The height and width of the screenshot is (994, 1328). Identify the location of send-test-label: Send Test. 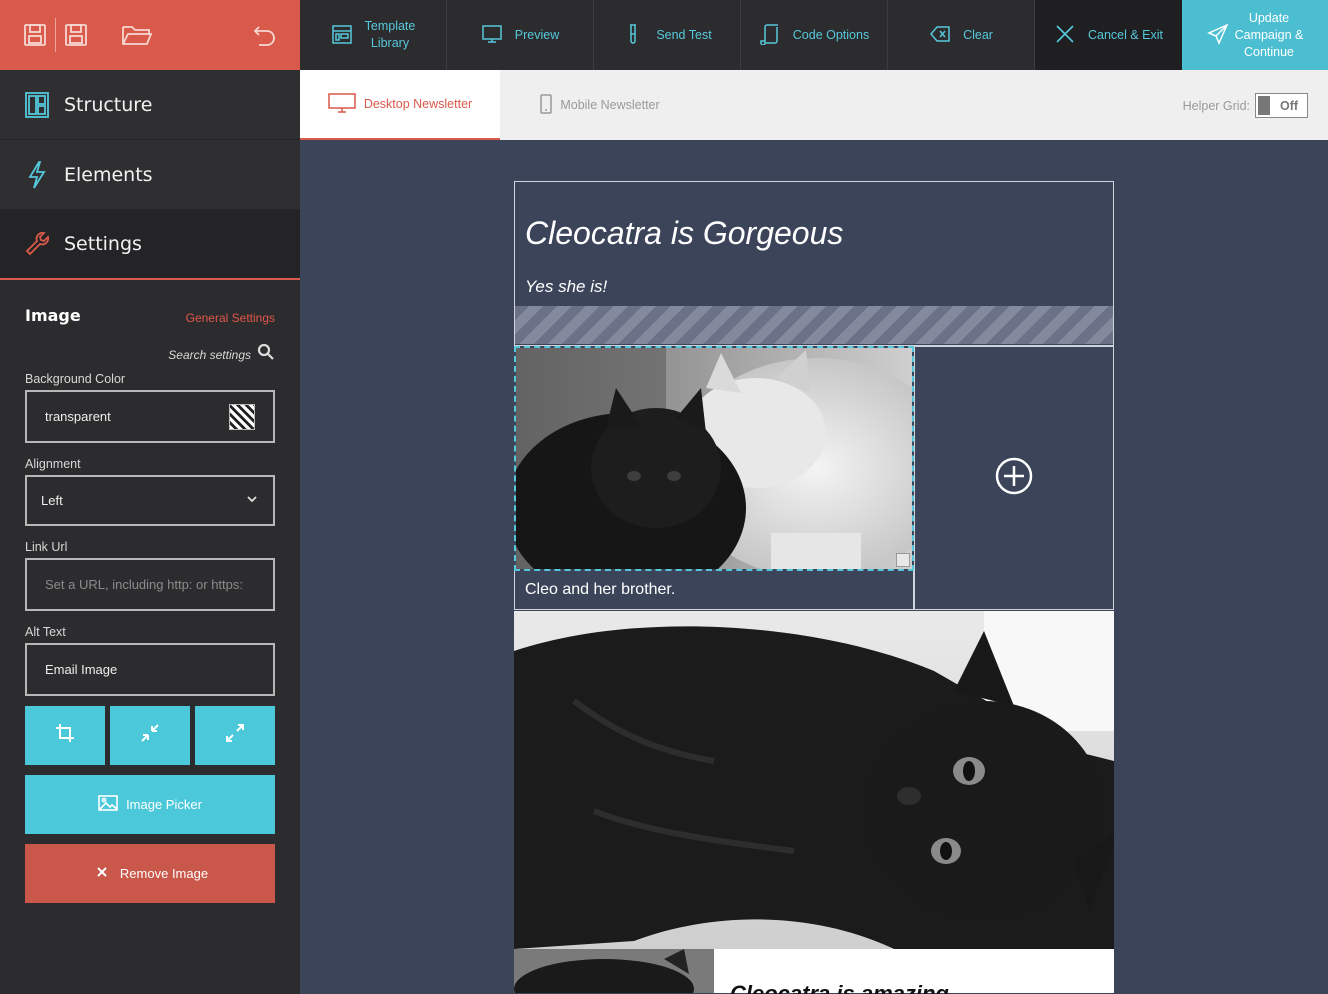
(684, 34).